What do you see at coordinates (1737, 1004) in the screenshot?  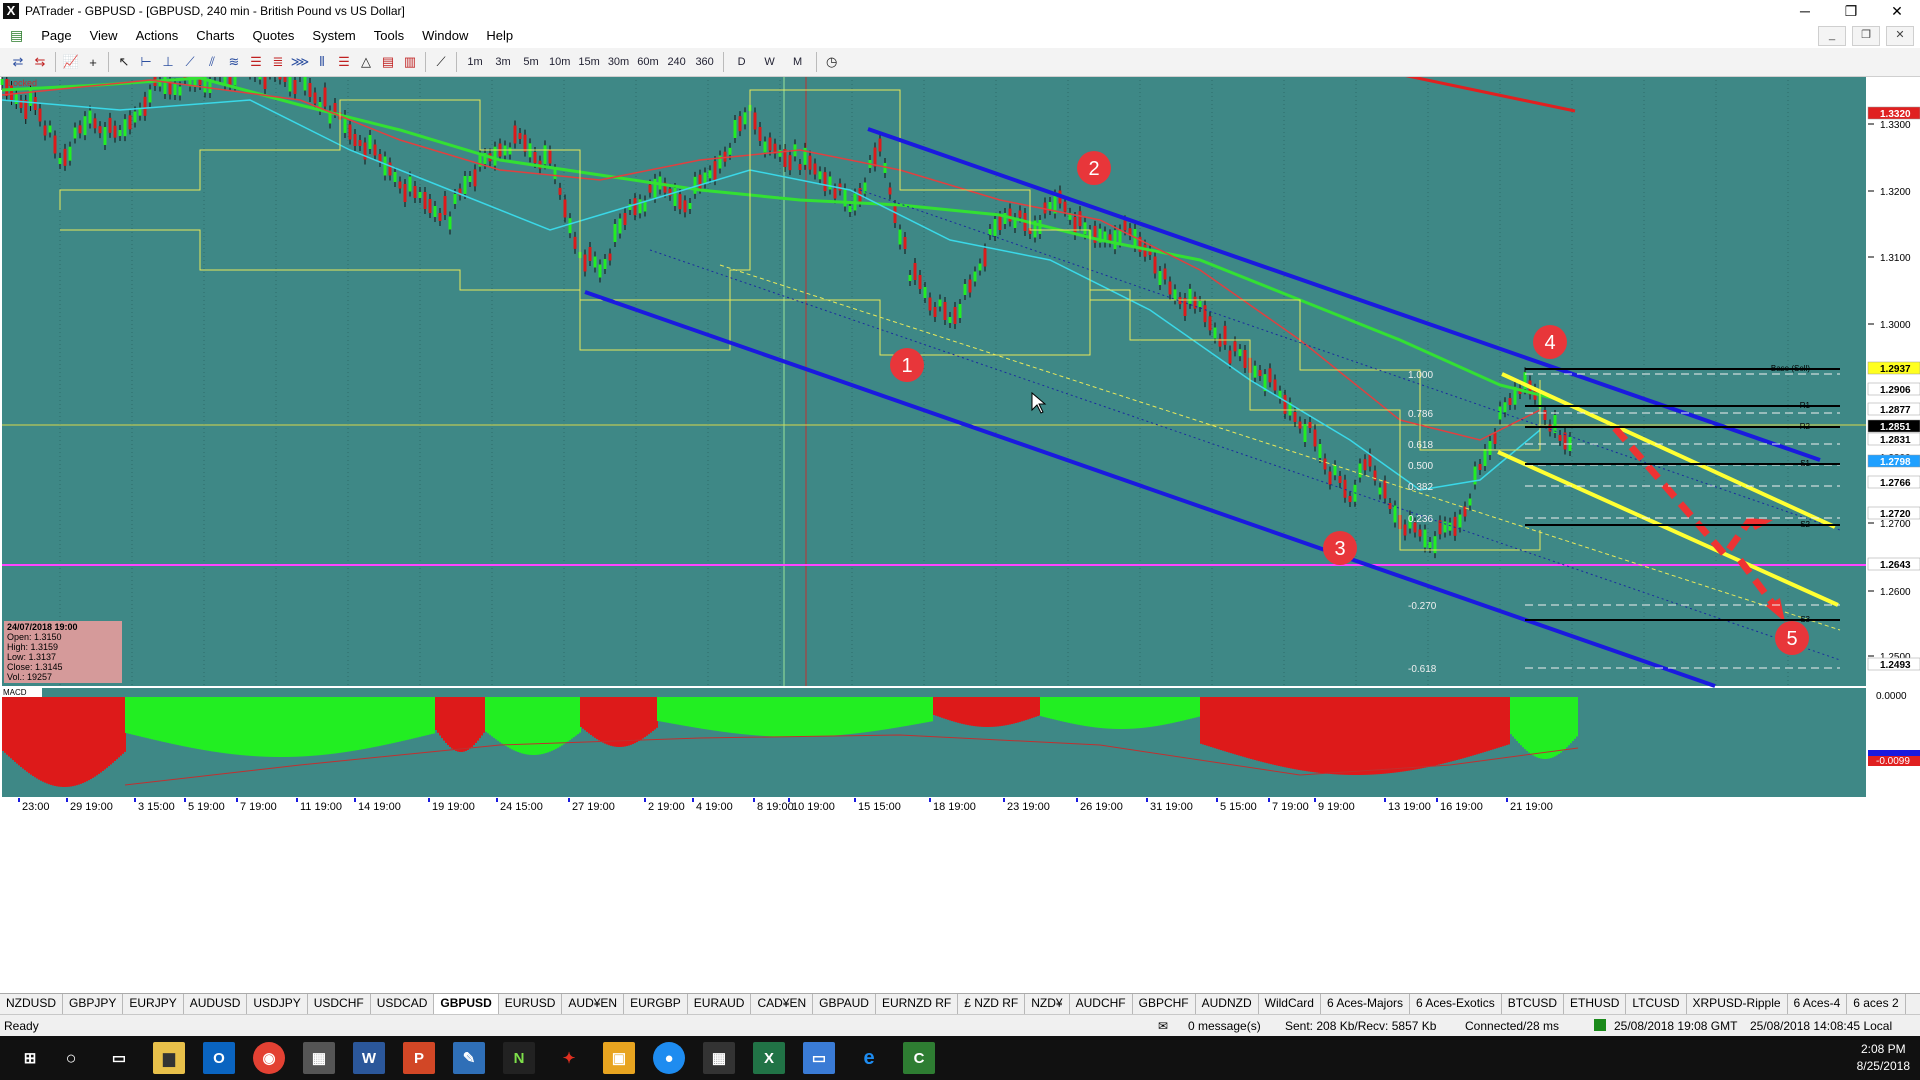 I see `symbol-tab-xrpusd-ripple: XRPUSD-Ripple` at bounding box center [1737, 1004].